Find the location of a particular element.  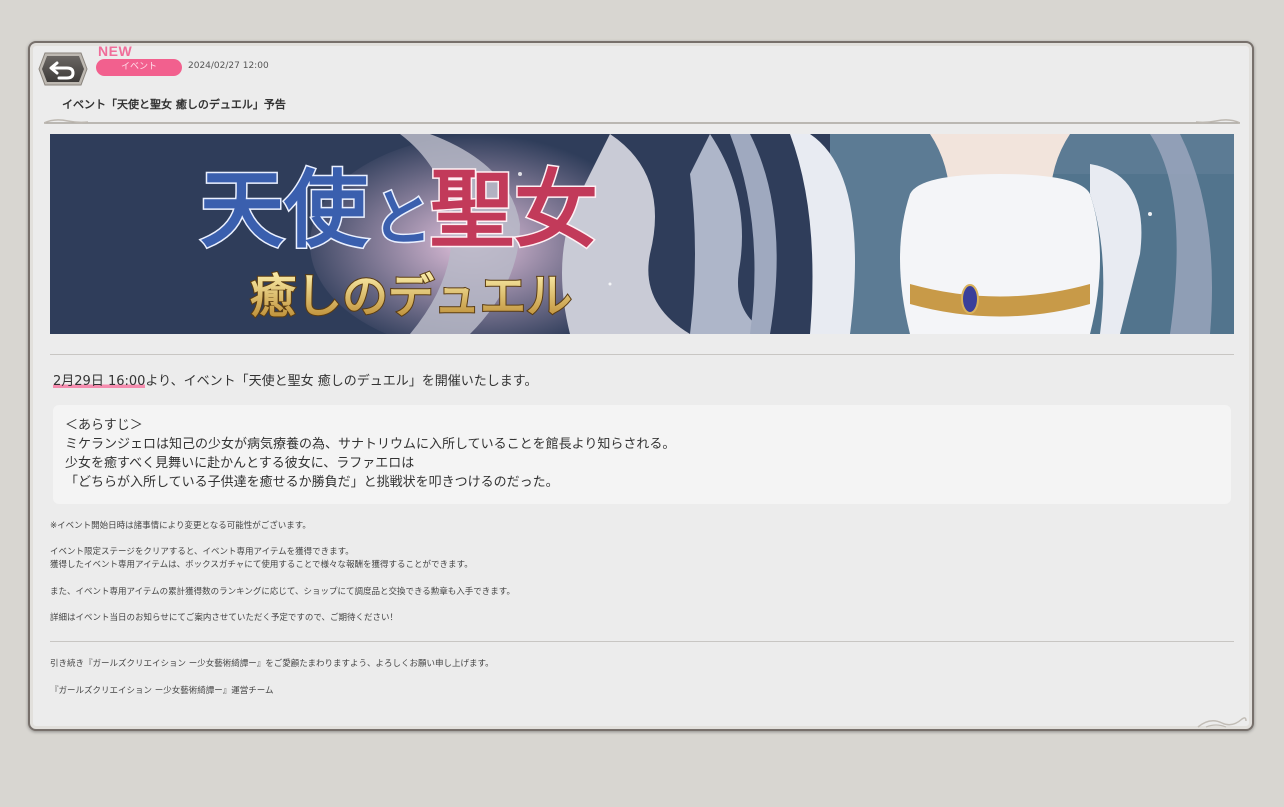

back-arrow-icon is located at coordinates (63, 69).